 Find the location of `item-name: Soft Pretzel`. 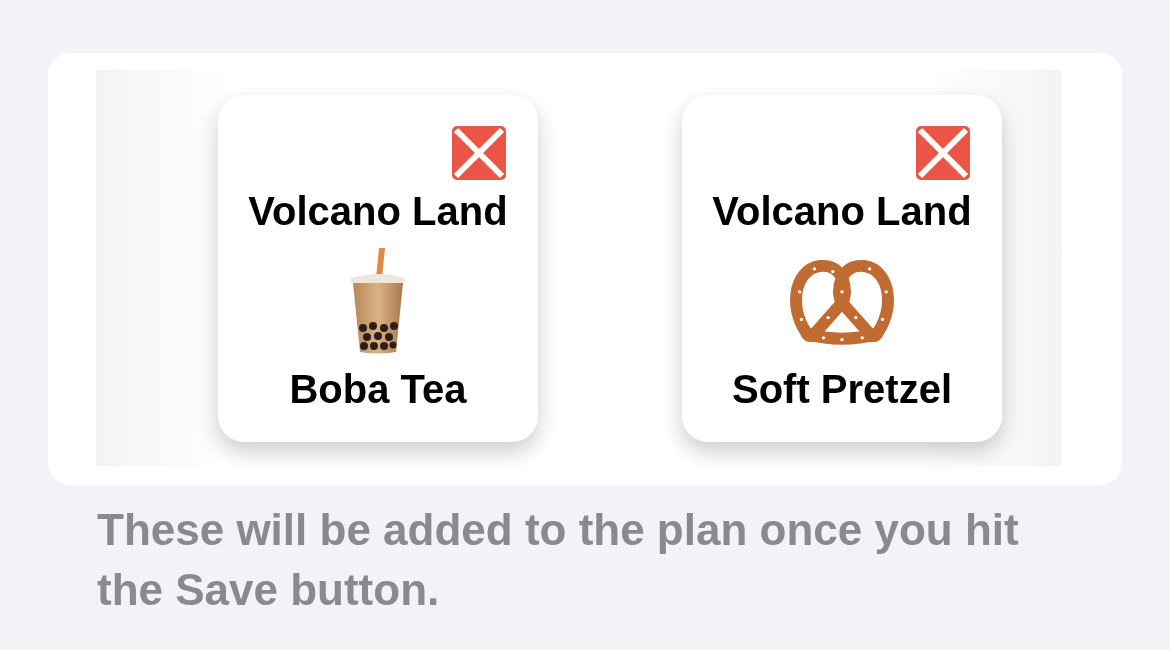

item-name: Soft Pretzel is located at coordinates (841, 389).